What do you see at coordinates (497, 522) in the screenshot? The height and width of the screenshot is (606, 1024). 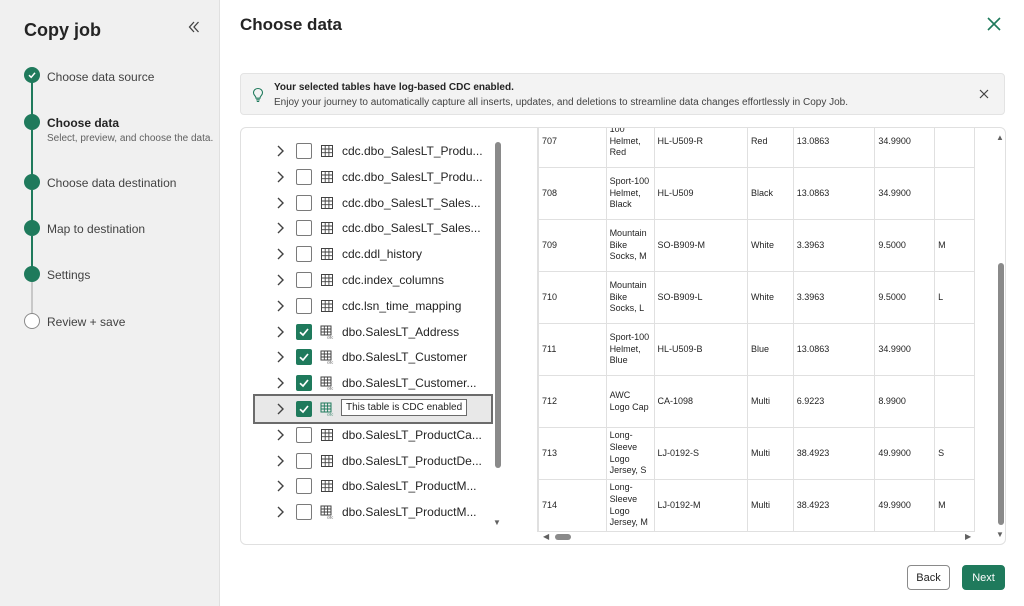 I see `tree-scroll-down-icon: ▼` at bounding box center [497, 522].